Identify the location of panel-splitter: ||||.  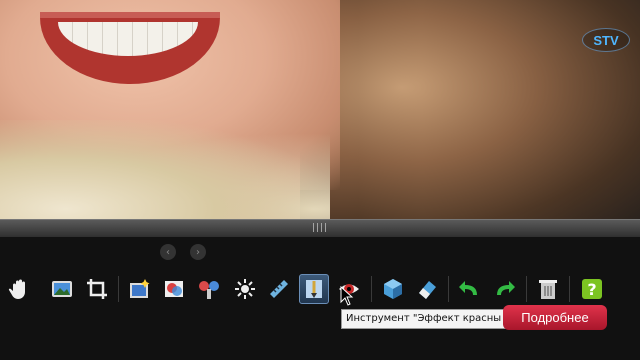
(320, 228).